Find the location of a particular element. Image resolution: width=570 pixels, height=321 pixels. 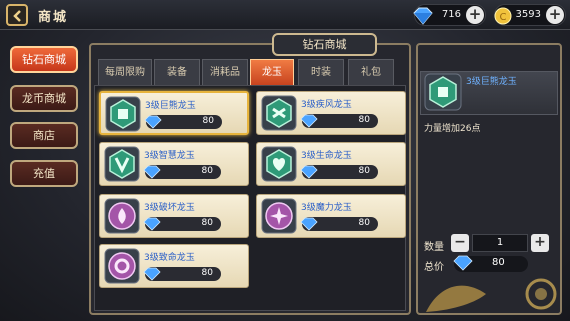

total-price-label: 总价 is located at coordinates (434, 267).